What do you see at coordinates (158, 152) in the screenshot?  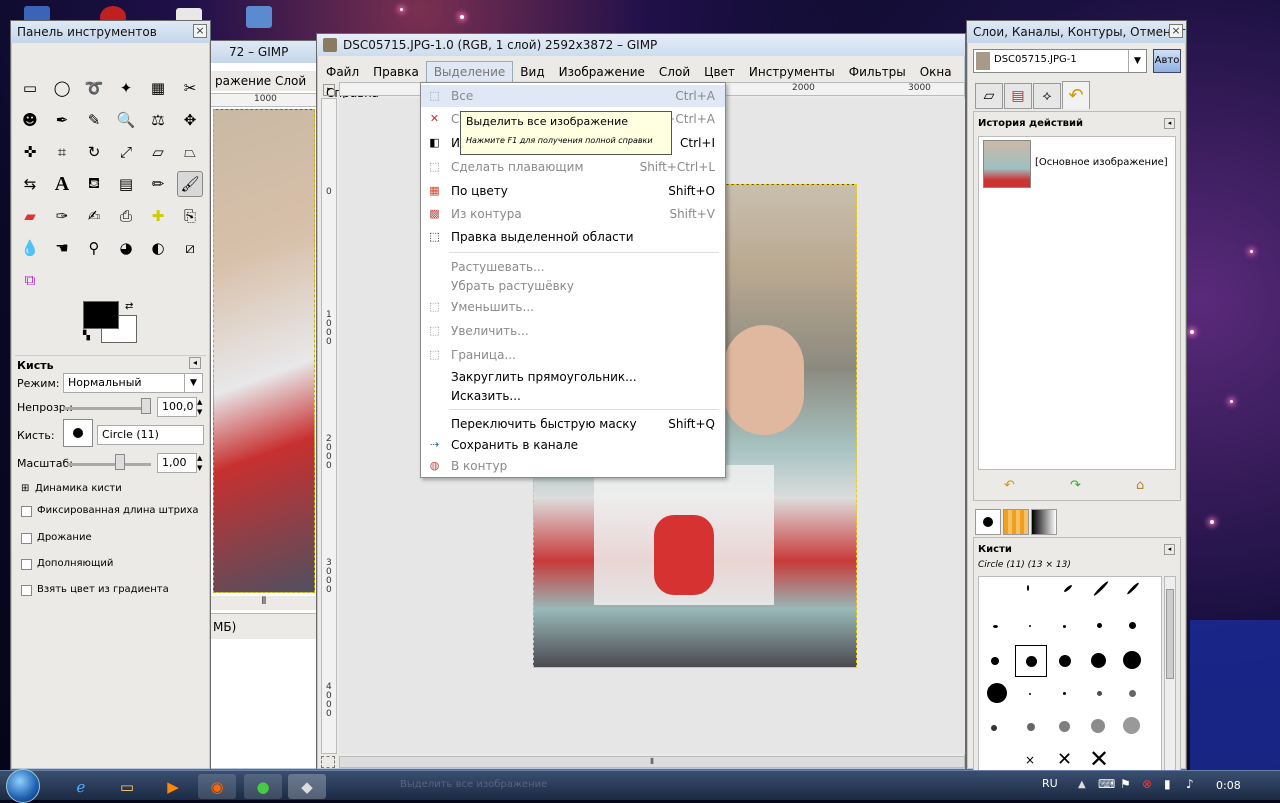 I see `shear-icon: ▱` at bounding box center [158, 152].